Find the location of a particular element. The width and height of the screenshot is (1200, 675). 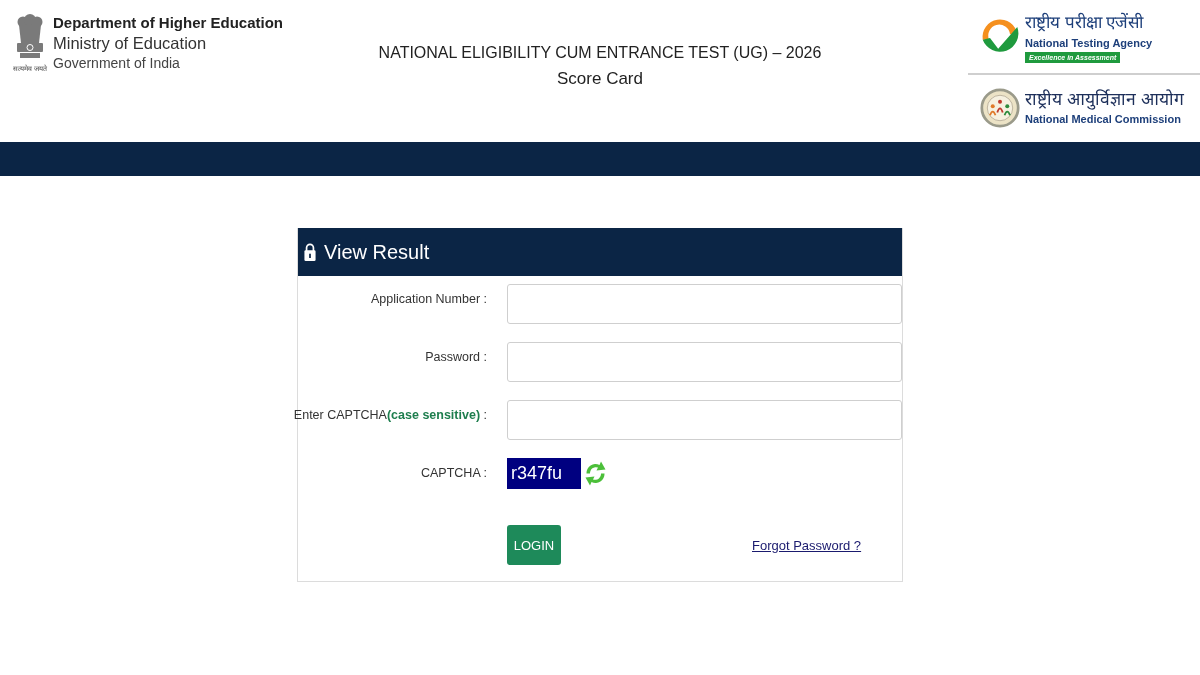

page-subtitle: Score Card is located at coordinates (600, 79).